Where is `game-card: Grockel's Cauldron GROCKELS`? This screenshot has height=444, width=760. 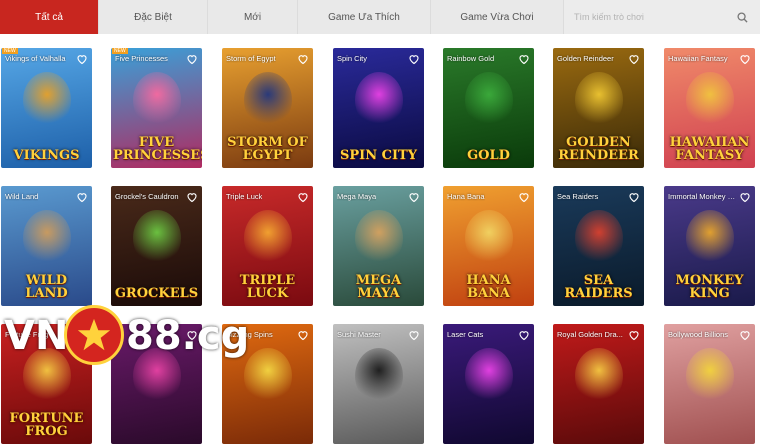 game-card: Grockel's Cauldron GROCKELS is located at coordinates (156, 246).